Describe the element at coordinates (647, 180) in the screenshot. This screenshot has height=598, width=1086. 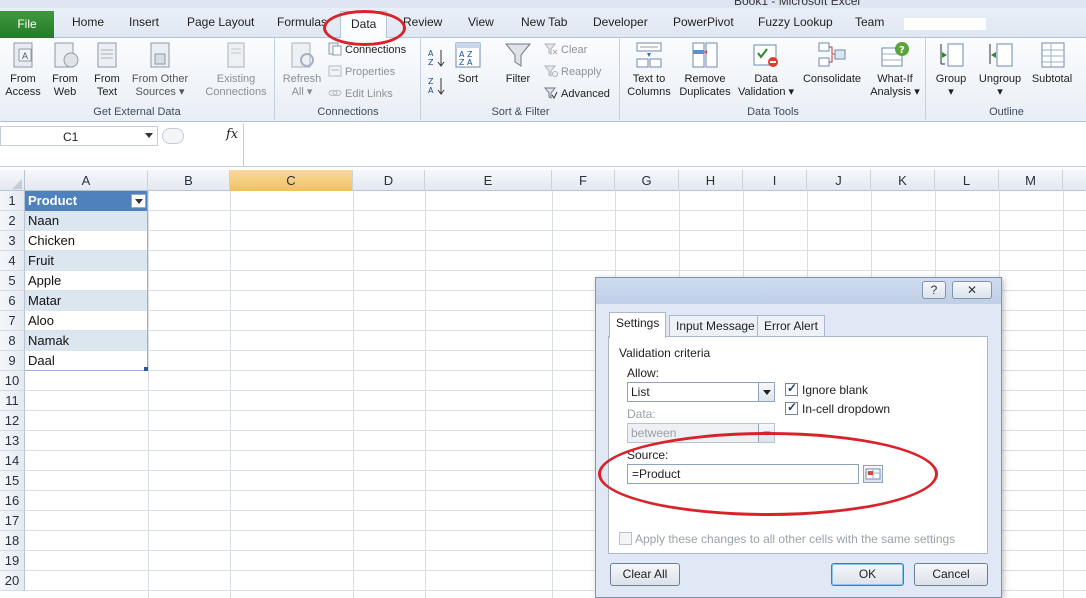
I see `column-header-g: G` at that location.